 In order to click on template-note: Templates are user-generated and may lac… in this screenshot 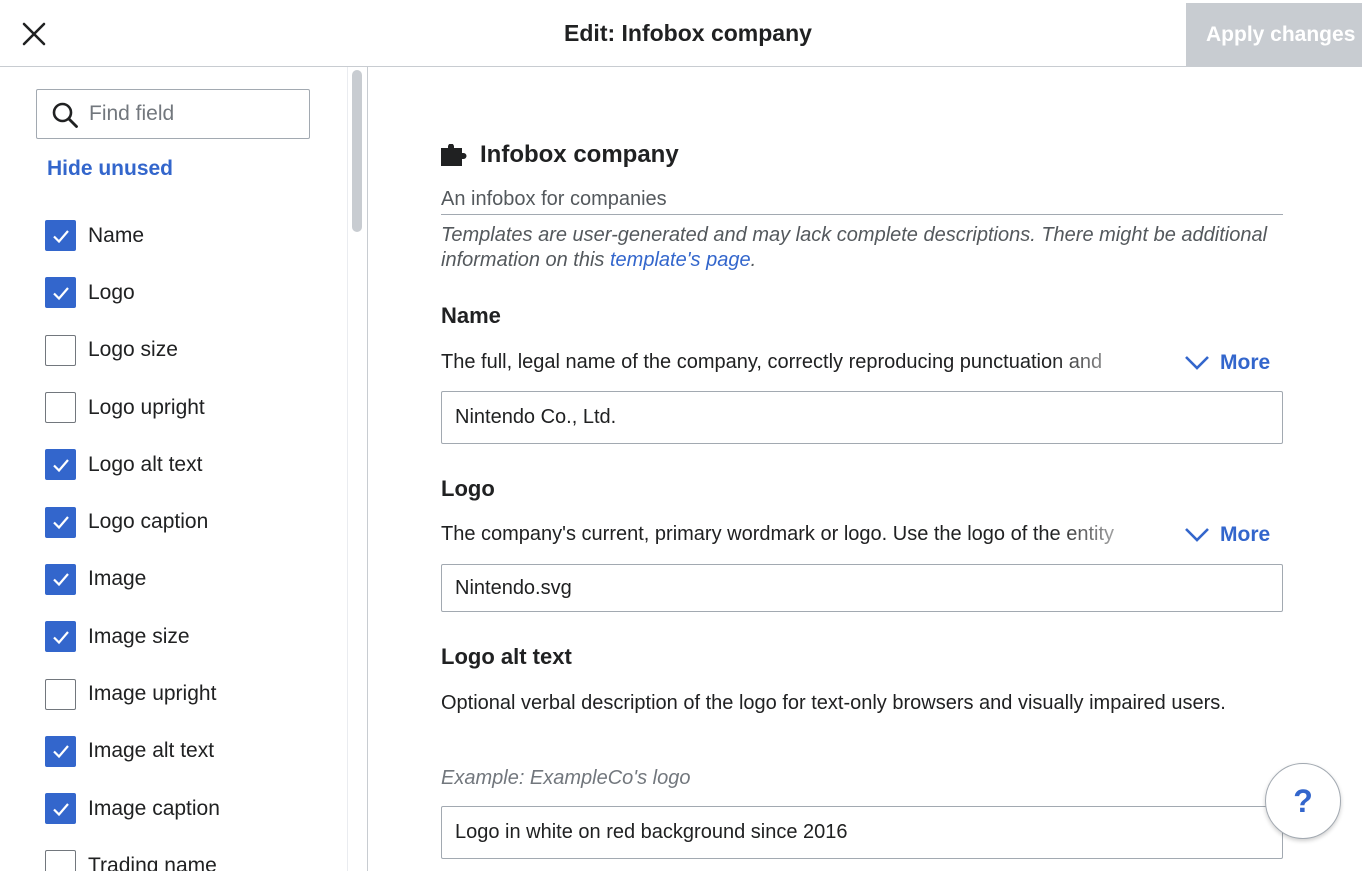, I will do `click(862, 248)`.